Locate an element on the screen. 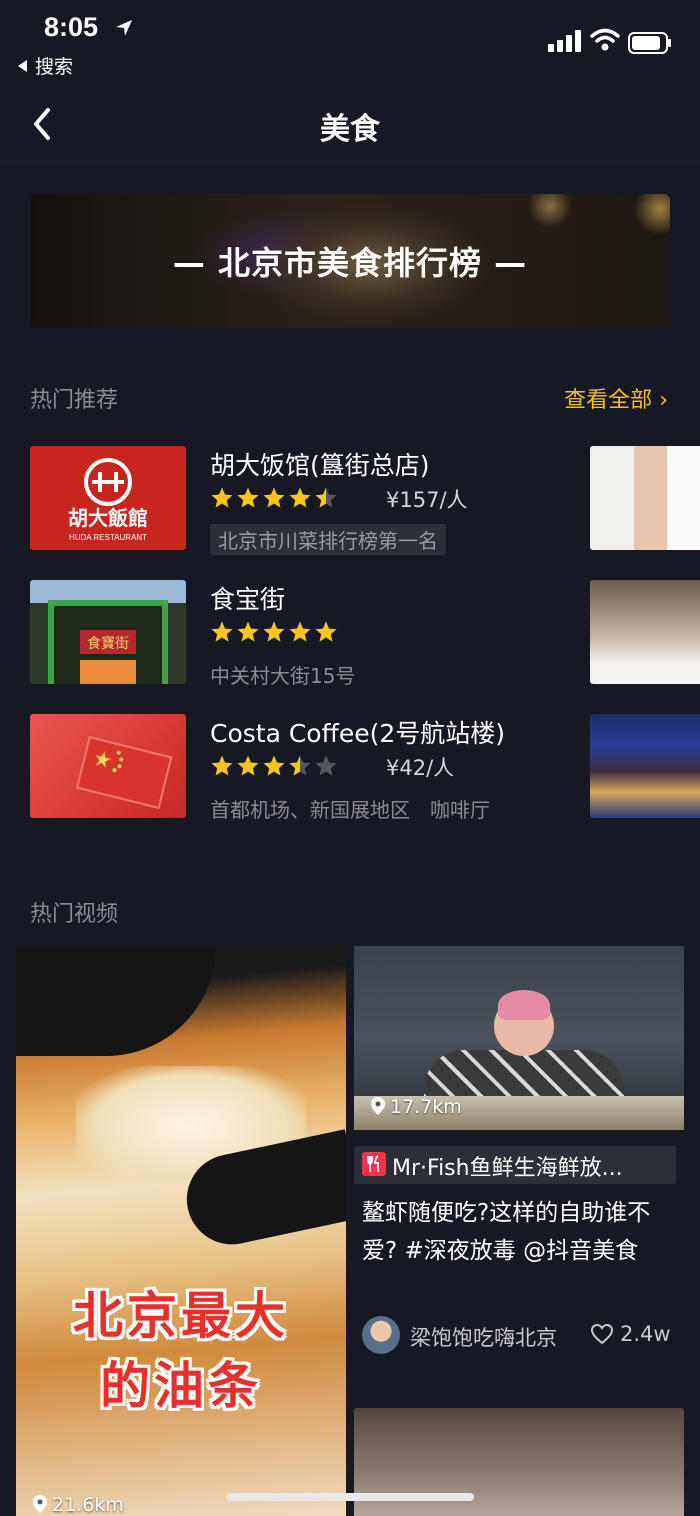 The image size is (700, 1516). huda-logo-icon: 胡大飯館 HUDA RESTAURANT is located at coordinates (108, 500).